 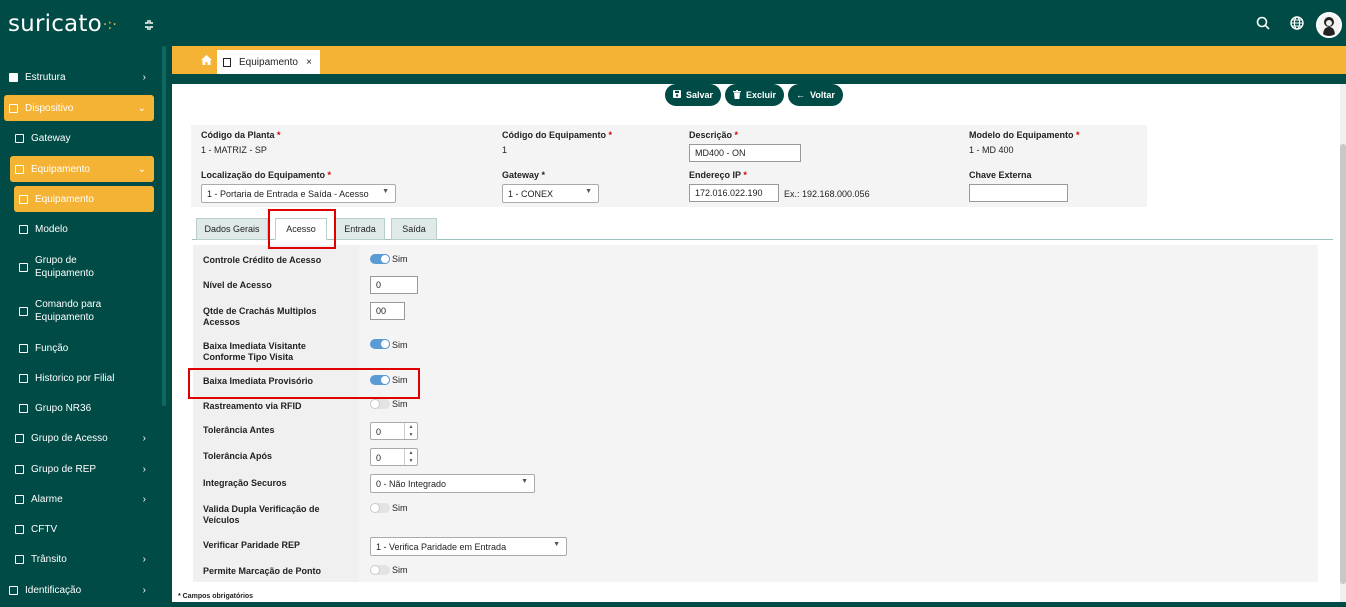 What do you see at coordinates (239, 430) in the screenshot?
I see `tolerancia-antes-label: Tolerância Antes` at bounding box center [239, 430].